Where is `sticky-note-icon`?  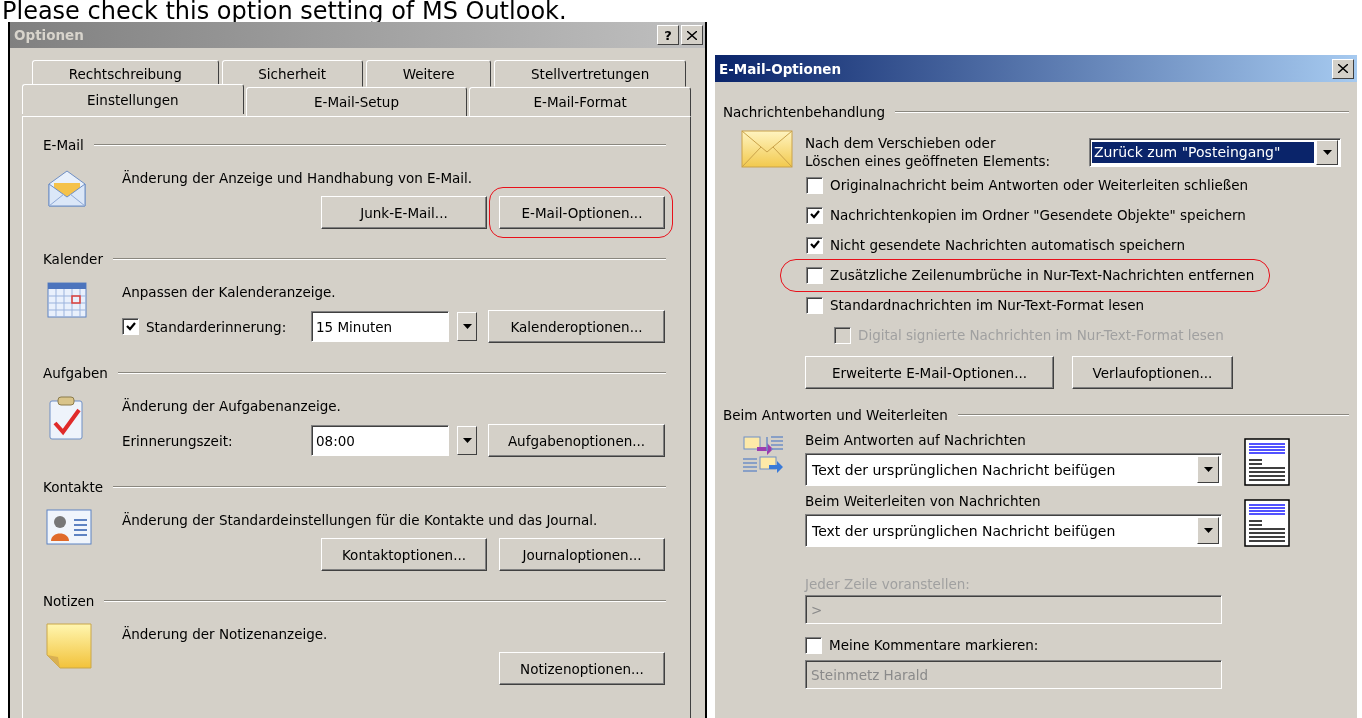 sticky-note-icon is located at coordinates (69, 646).